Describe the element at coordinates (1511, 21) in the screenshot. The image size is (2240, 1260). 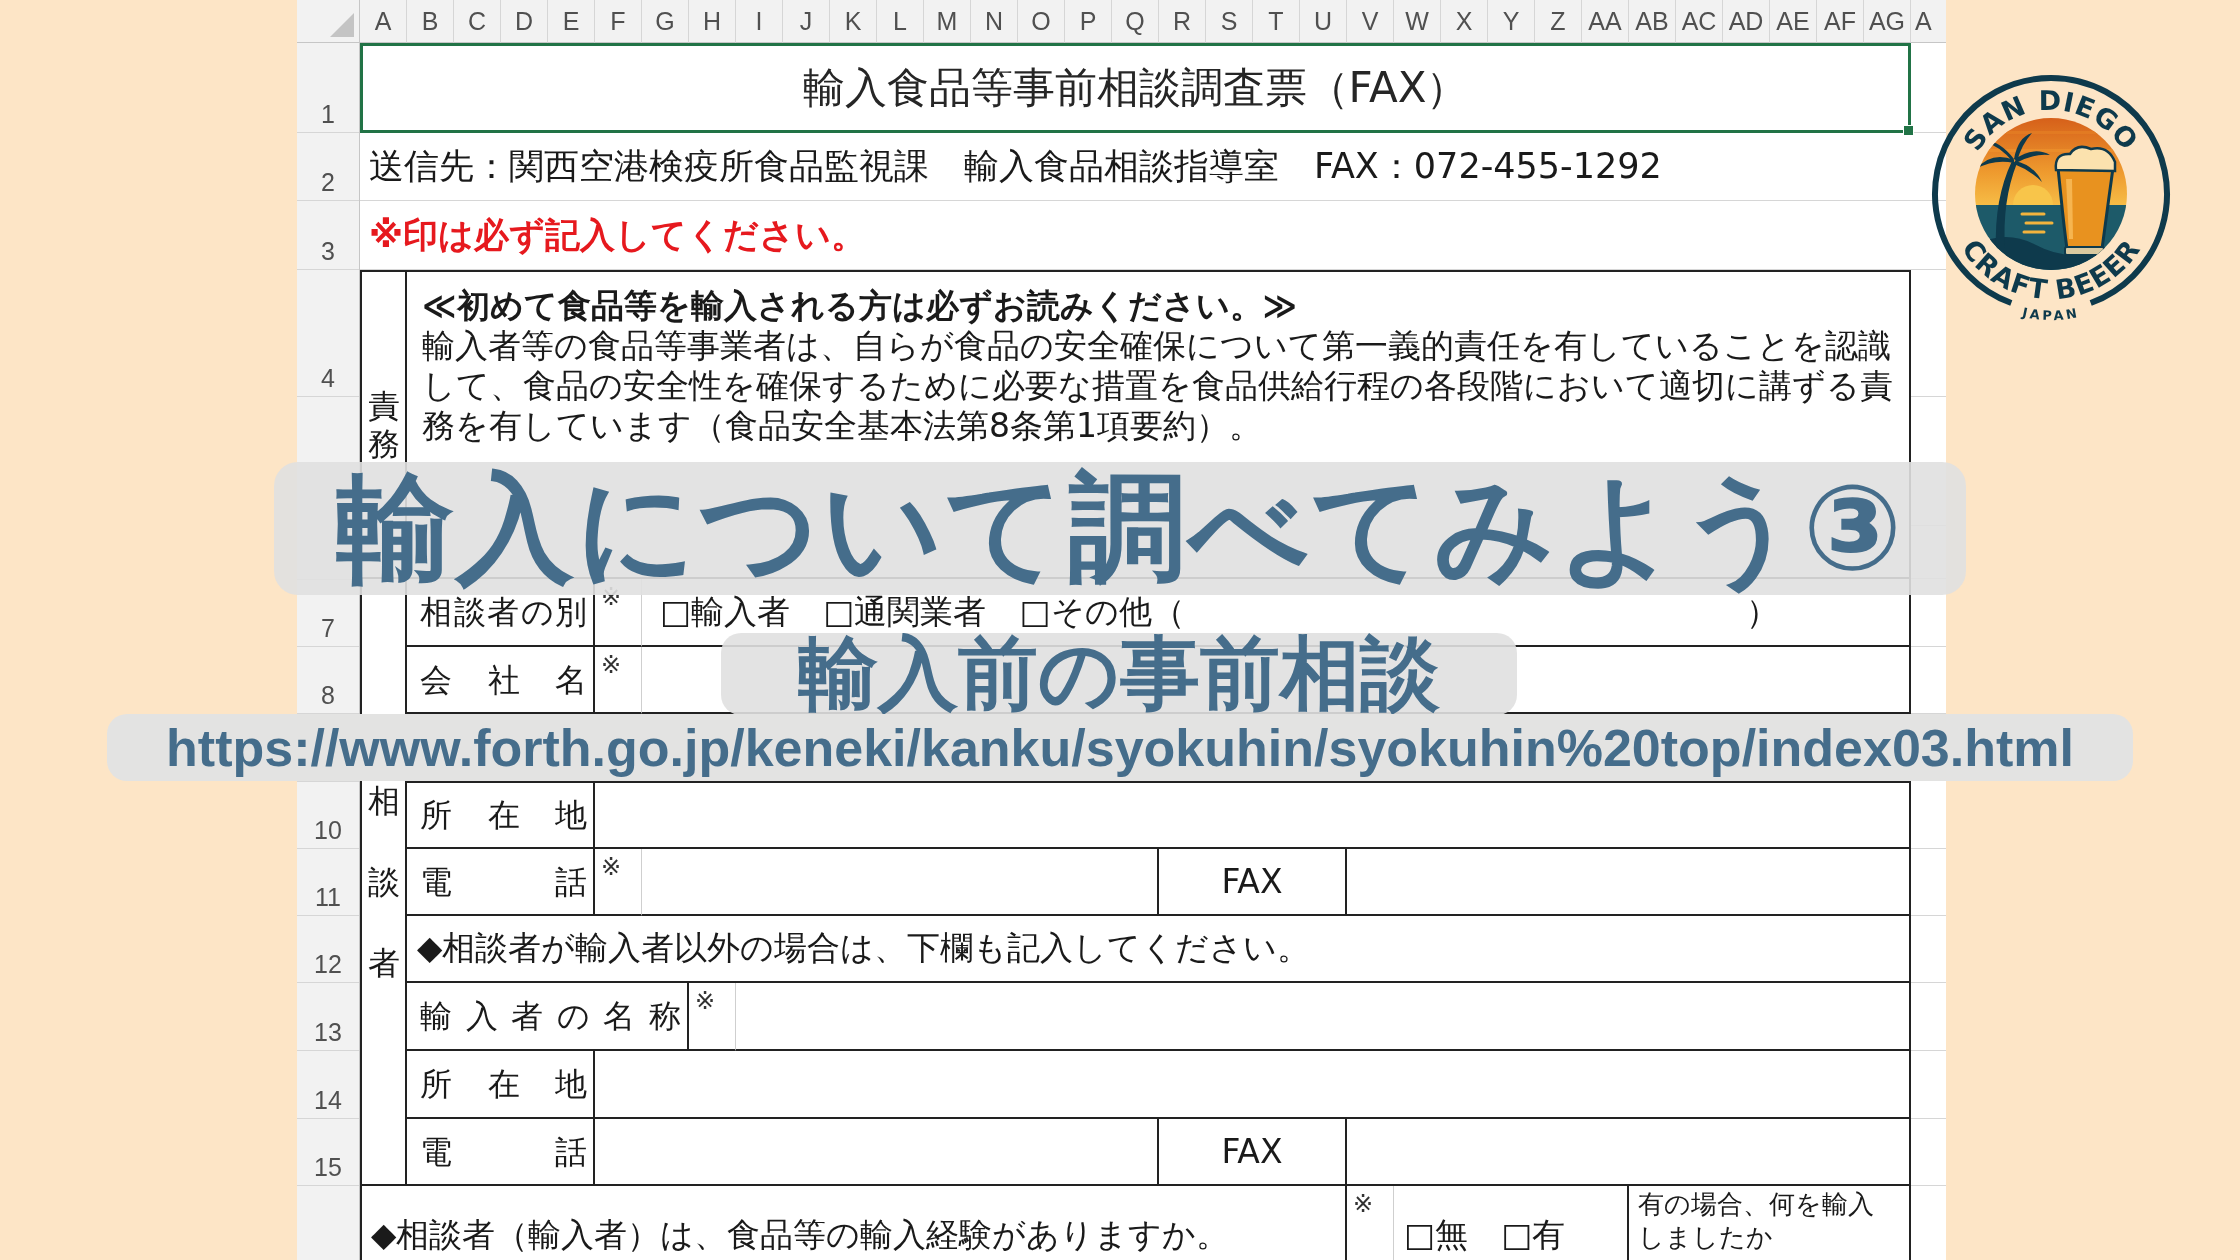
I see `column-header: Y` at that location.